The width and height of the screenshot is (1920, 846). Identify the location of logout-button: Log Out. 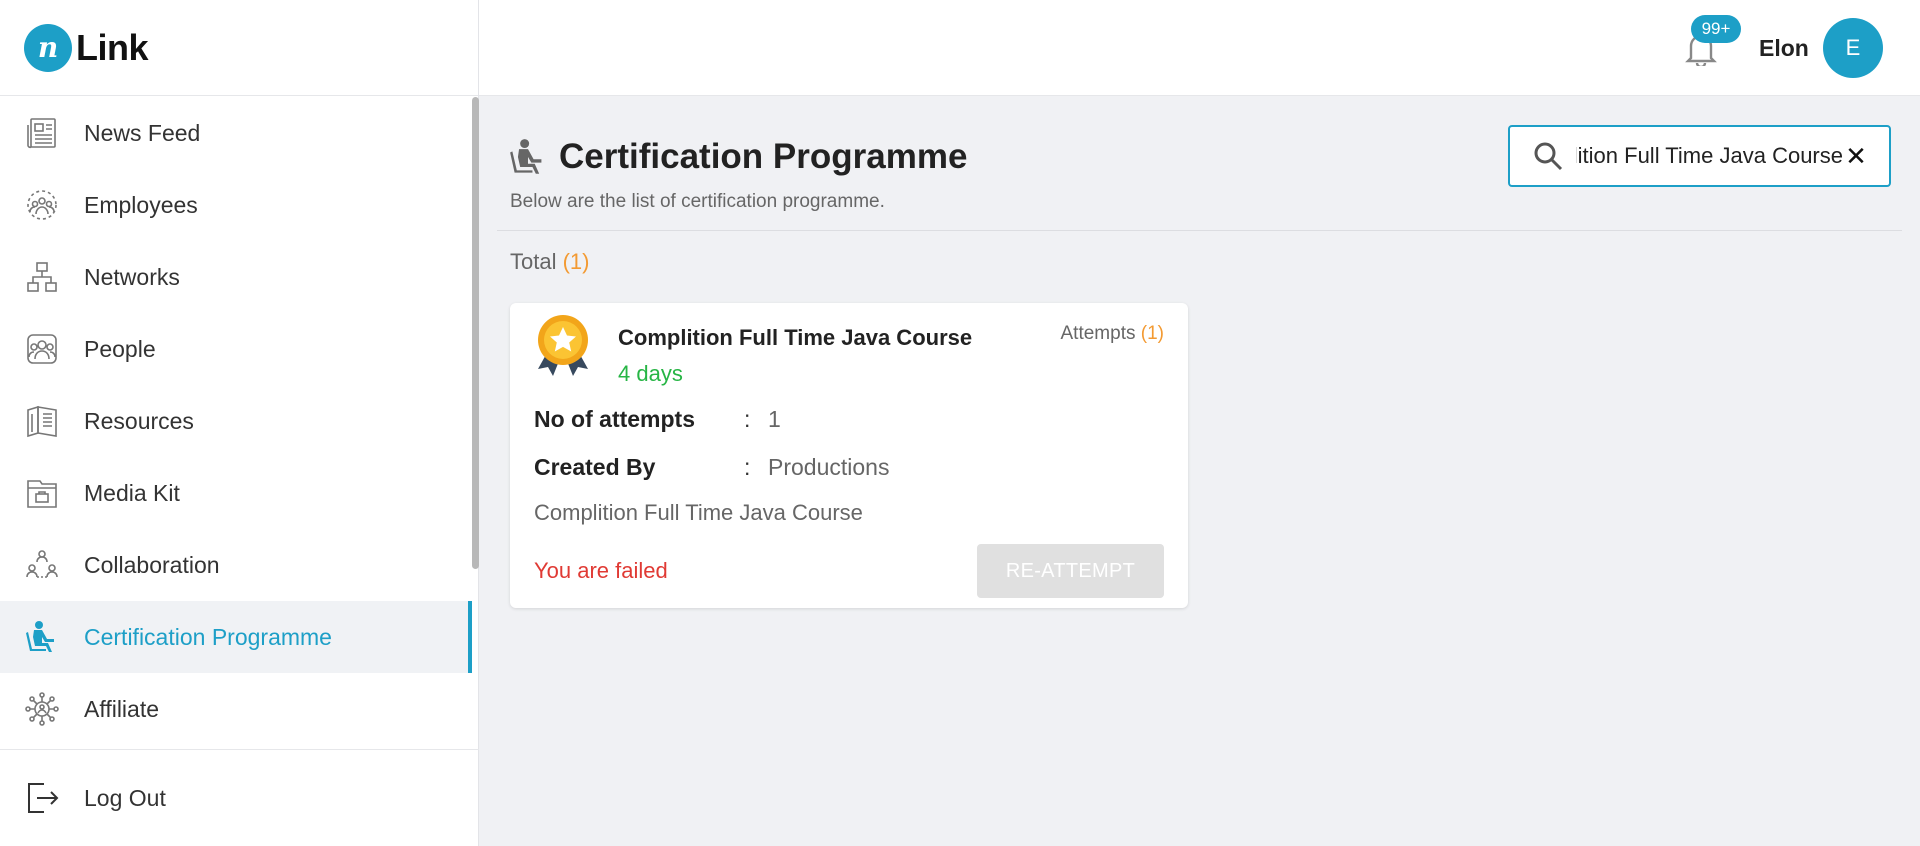
(239, 797).